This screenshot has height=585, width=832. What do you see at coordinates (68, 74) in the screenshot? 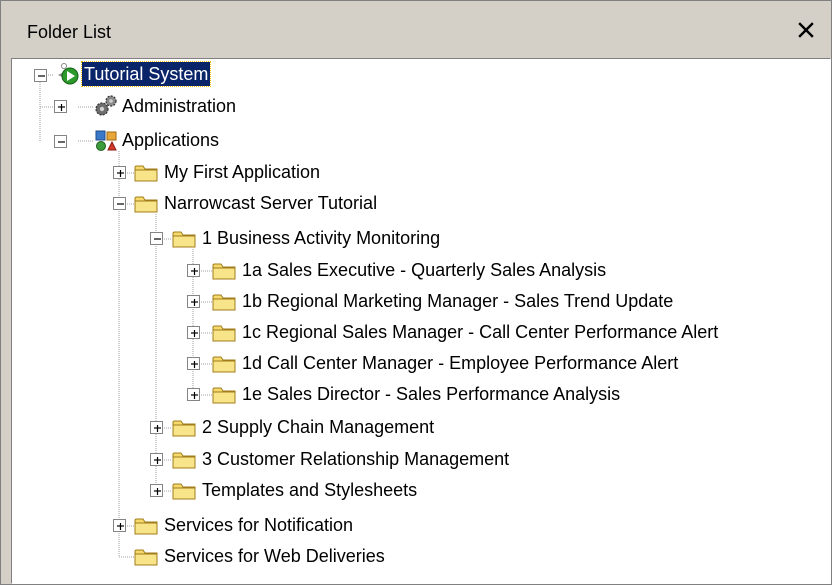
I see `system-icon` at bounding box center [68, 74].